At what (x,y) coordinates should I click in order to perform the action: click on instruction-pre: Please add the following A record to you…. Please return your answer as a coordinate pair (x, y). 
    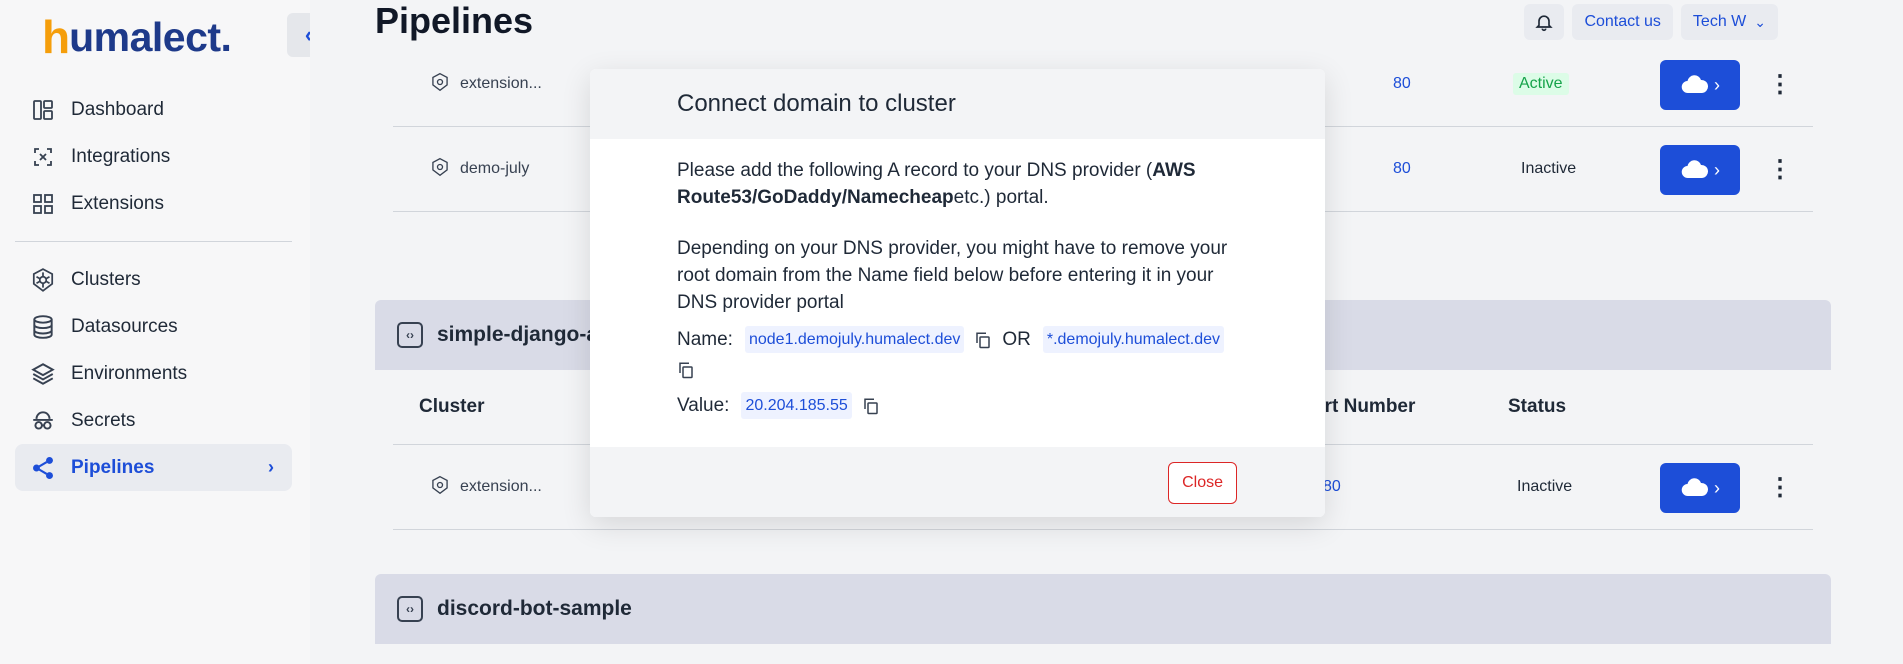
    Looking at the image, I should click on (915, 170).